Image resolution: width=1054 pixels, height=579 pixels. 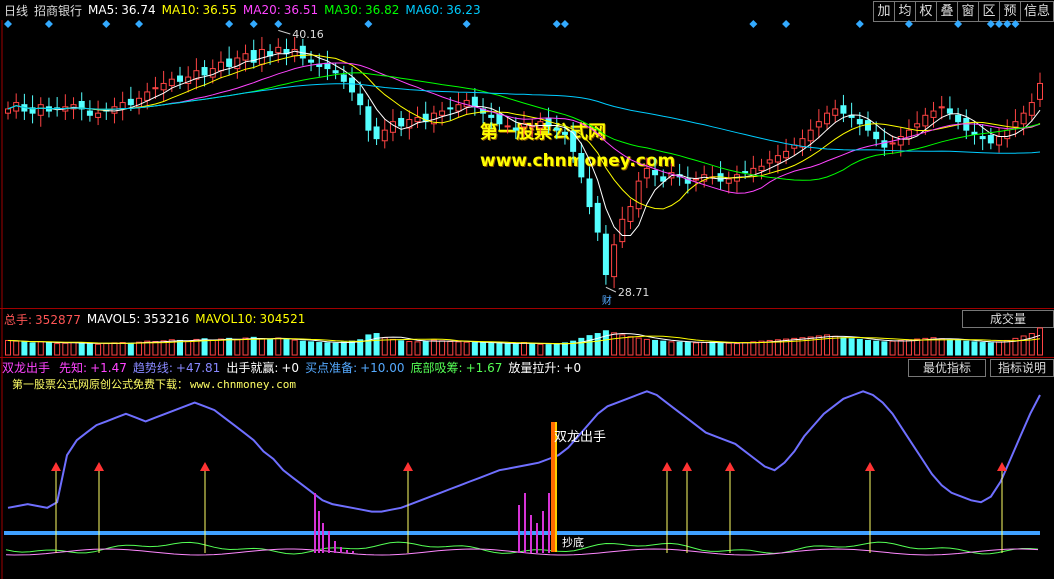 I want to click on high-pointer, so click(x=284, y=32).